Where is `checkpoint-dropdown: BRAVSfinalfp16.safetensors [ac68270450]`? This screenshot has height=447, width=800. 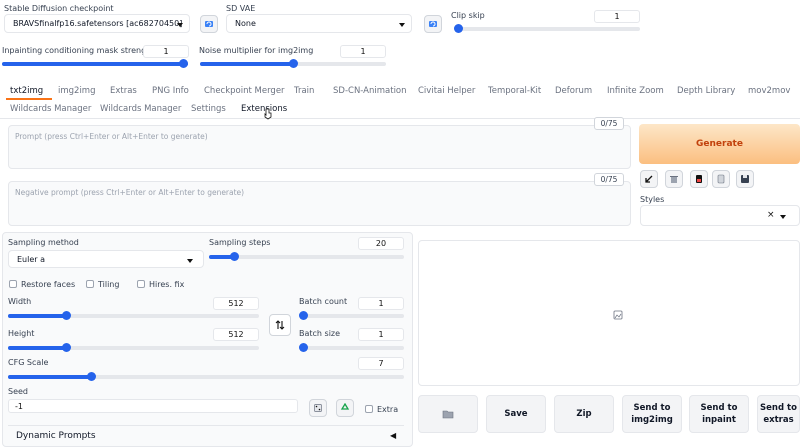
checkpoint-dropdown: BRAVSfinalfp16.safetensors [ac68270450] is located at coordinates (97, 23).